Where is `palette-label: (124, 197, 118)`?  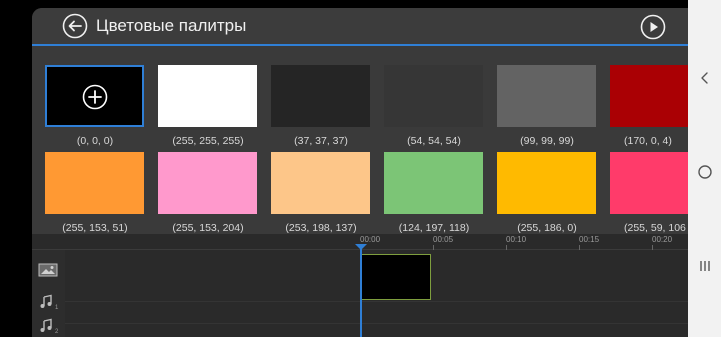
palette-label: (124, 197, 118) is located at coordinates (434, 228).